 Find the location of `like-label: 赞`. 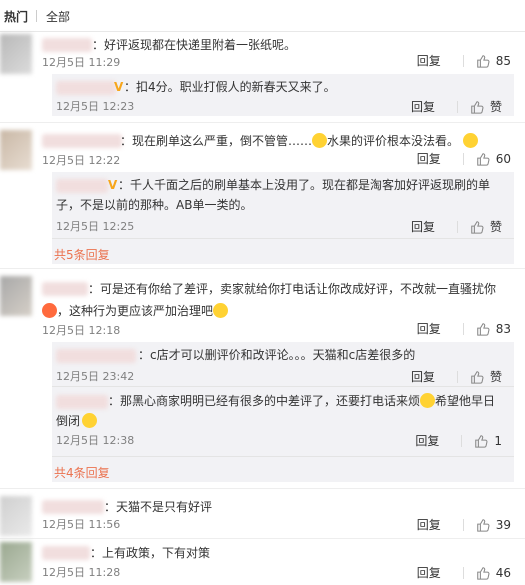

like-label: 赞 is located at coordinates (495, 107).